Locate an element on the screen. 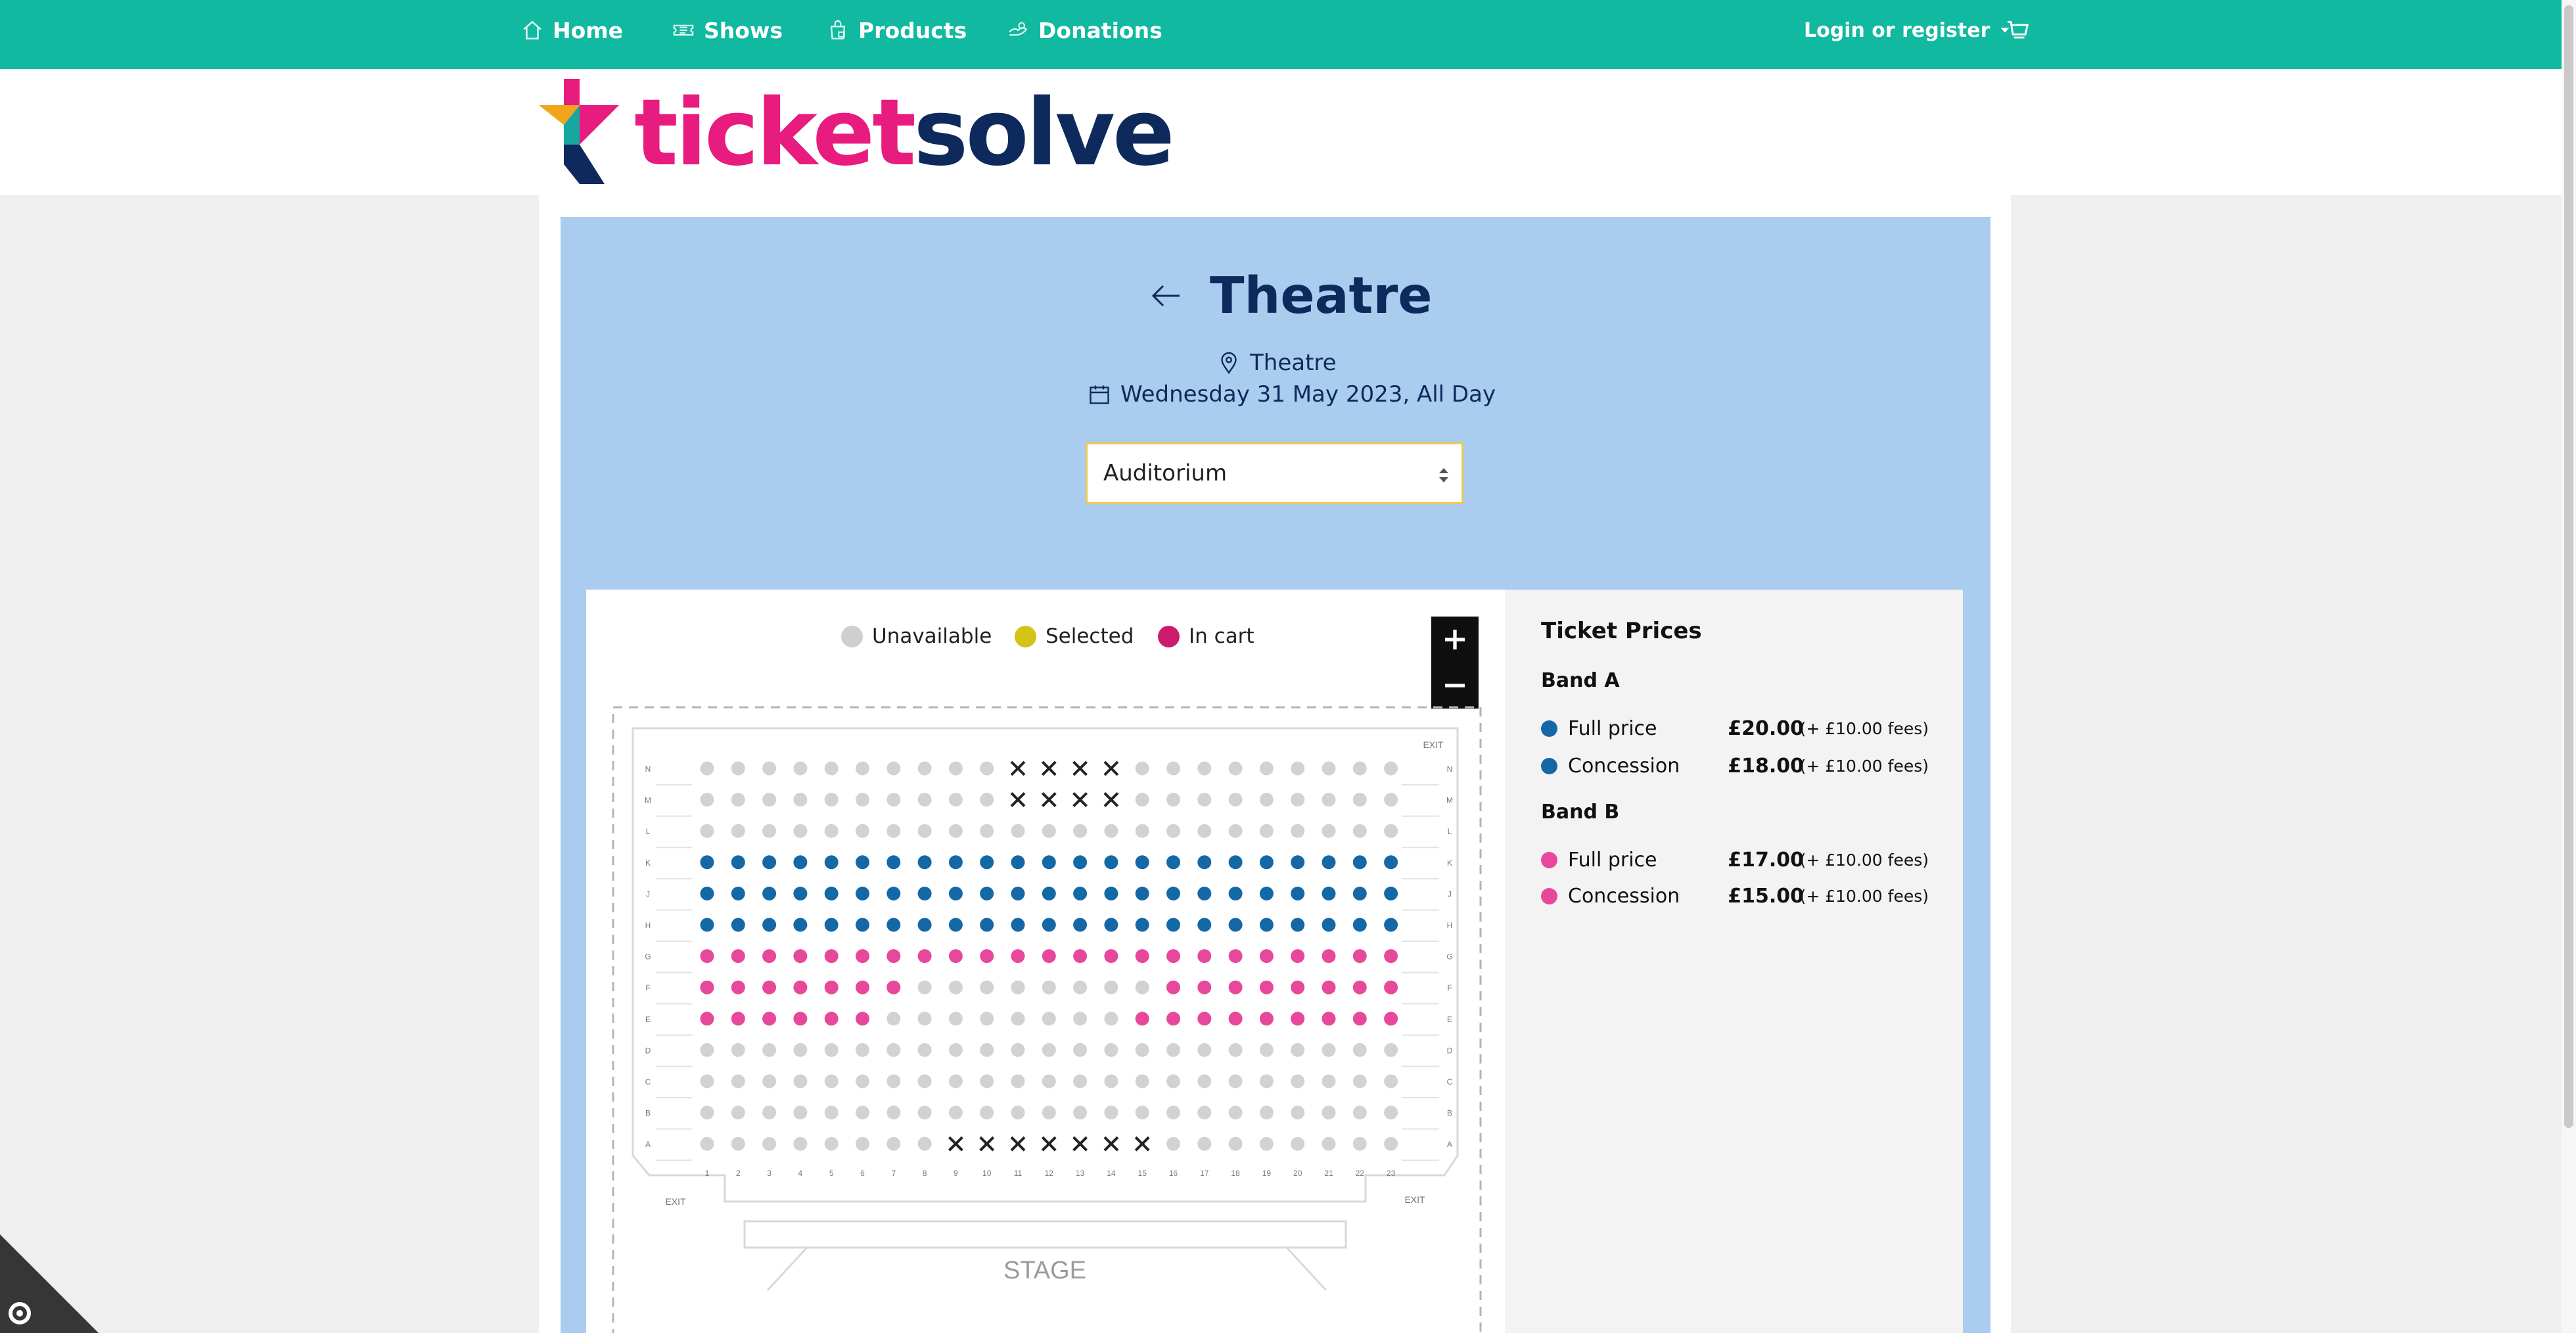 This screenshot has width=2576, height=1333. ticketsolve-logo-mark is located at coordinates (579, 131).